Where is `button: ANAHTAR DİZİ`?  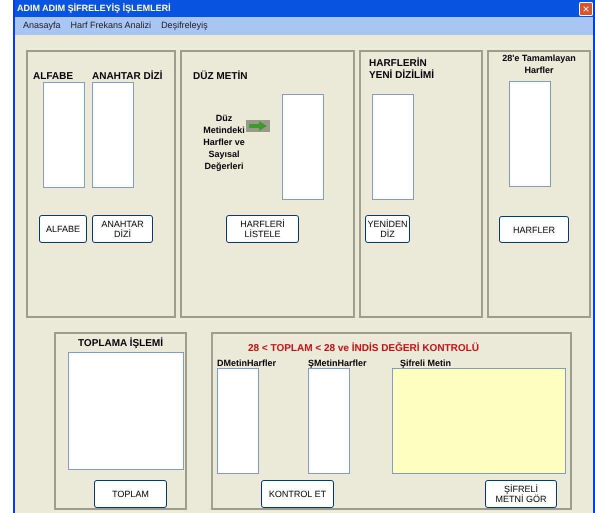 button: ANAHTAR DİZİ is located at coordinates (122, 229).